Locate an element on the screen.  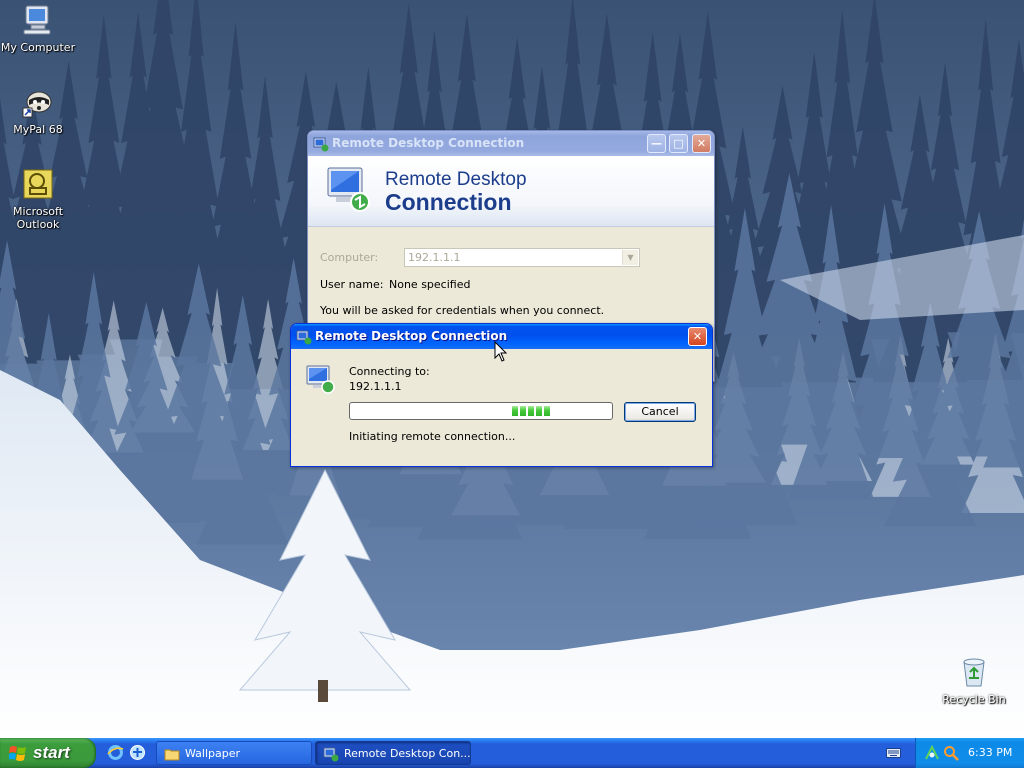
dialog-title: Remote Desktop Connection is located at coordinates (411, 336).